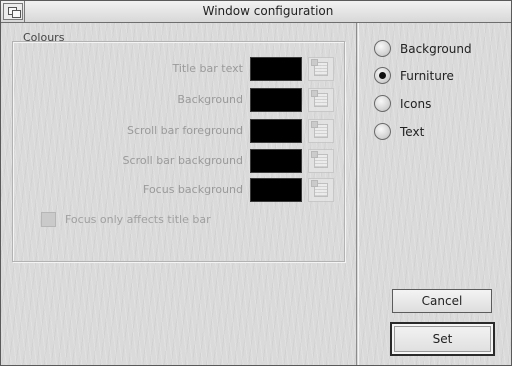  I want to click on colour-swatch-scroll-bar-background, so click(276, 161).